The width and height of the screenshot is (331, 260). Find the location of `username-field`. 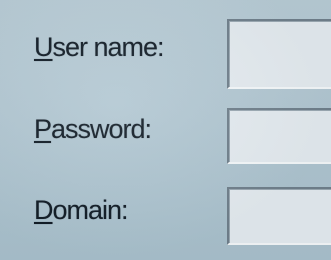

username-field is located at coordinates (279, 54).